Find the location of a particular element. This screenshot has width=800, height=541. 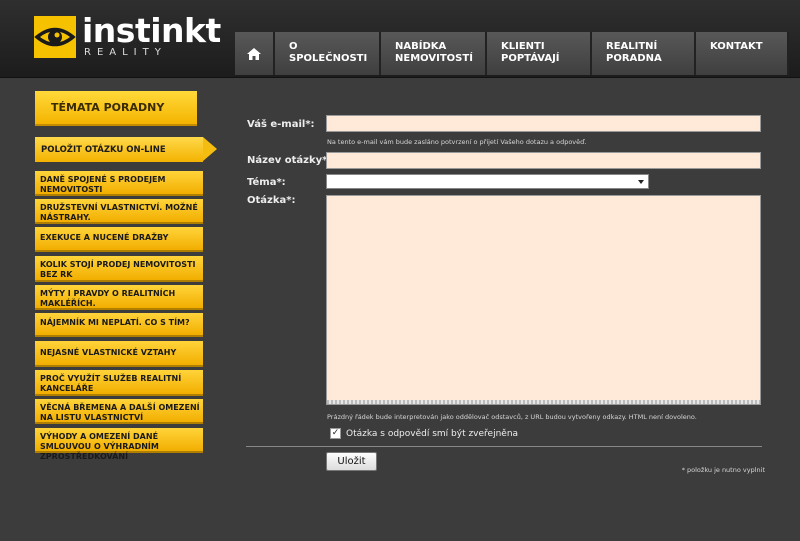

sidebar-heading: TÉMATA PORADNY is located at coordinates (116, 107).